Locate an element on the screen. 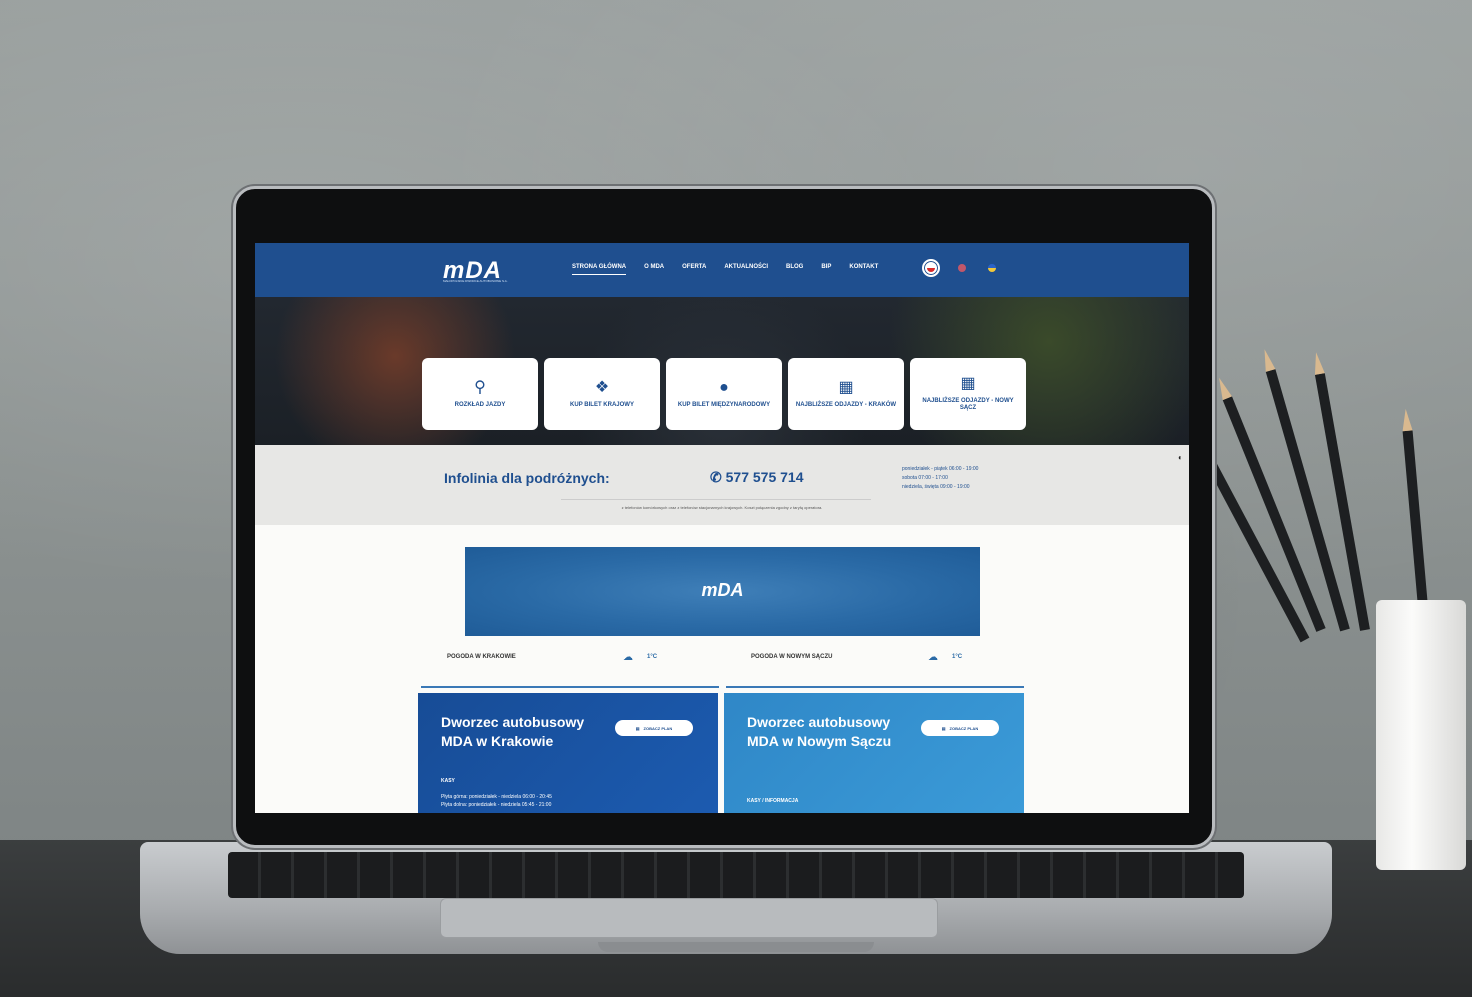 This screenshot has width=1472, height=997. language-ua-flag-icon is located at coordinates (992, 268).